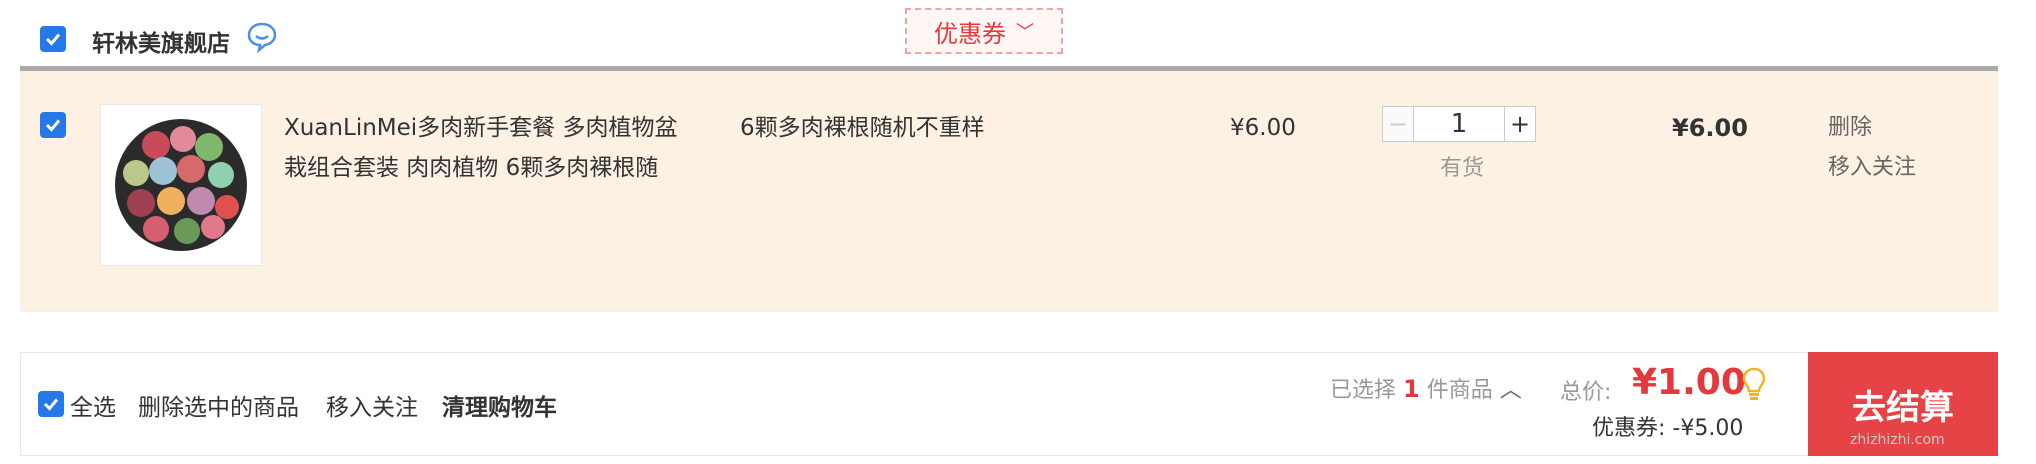 This screenshot has width=2036, height=464. I want to click on item-checkbox, so click(53, 125).